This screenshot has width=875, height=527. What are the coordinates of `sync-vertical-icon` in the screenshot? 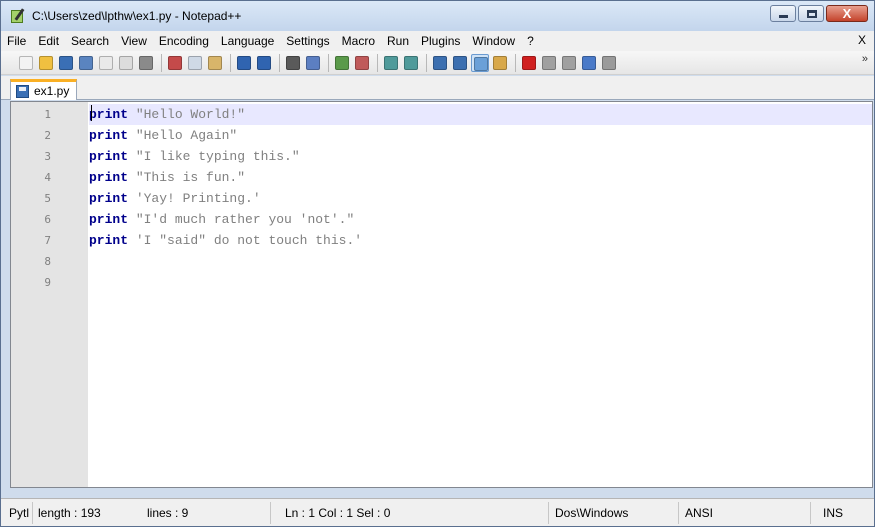 It's located at (391, 62).